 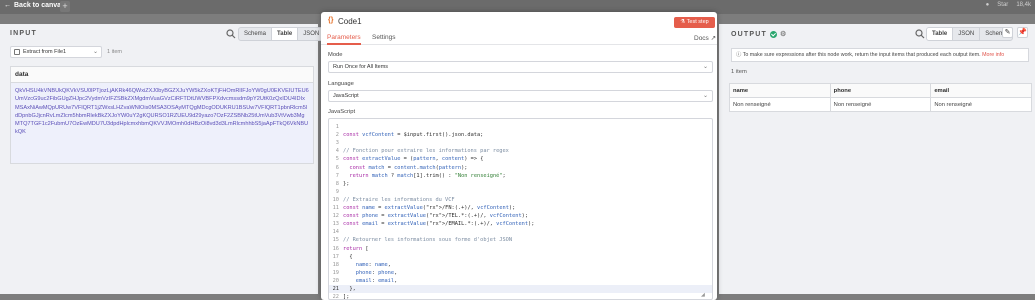 What do you see at coordinates (256, 34) in the screenshot?
I see `tab-schema: Schema` at bounding box center [256, 34].